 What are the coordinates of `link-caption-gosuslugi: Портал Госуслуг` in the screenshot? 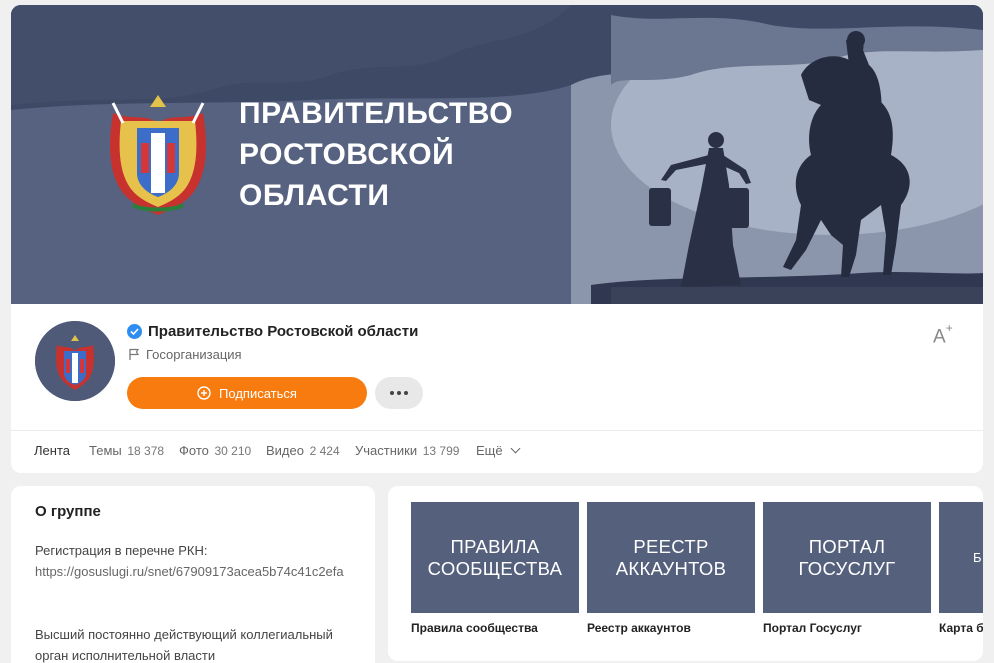 It's located at (812, 628).